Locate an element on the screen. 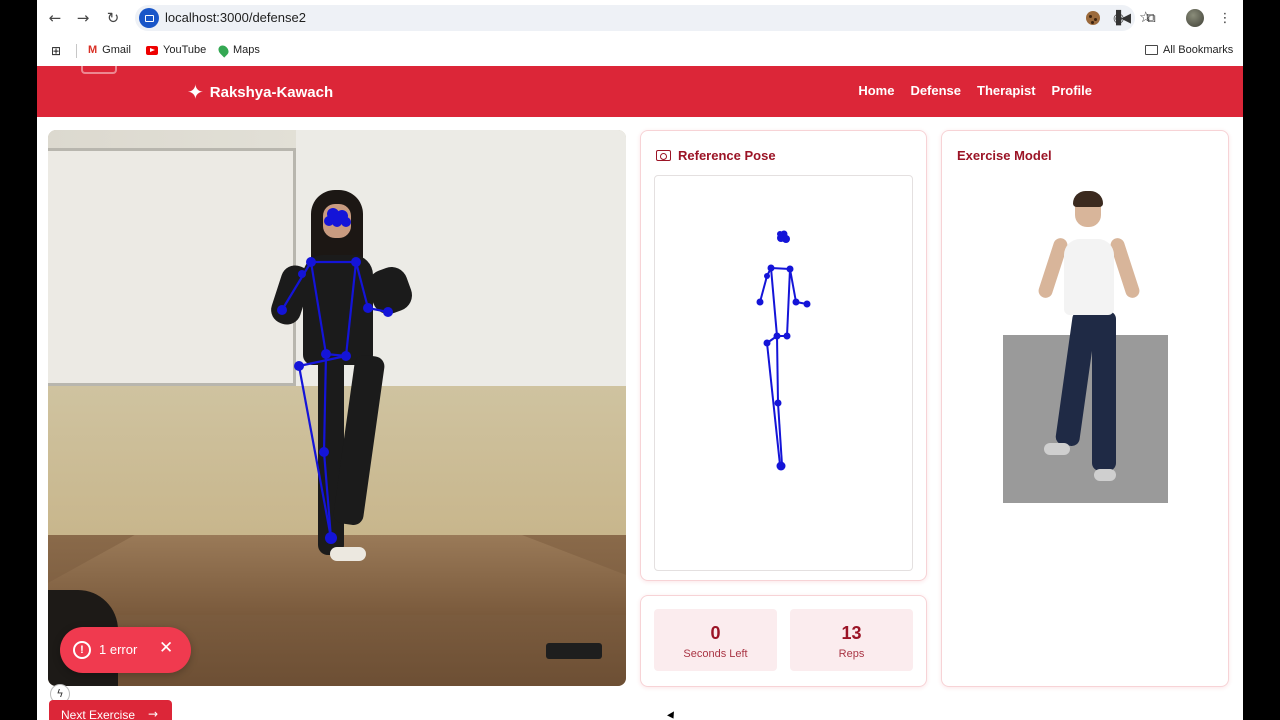  arrow-right-icon: → is located at coordinates (152, 713).